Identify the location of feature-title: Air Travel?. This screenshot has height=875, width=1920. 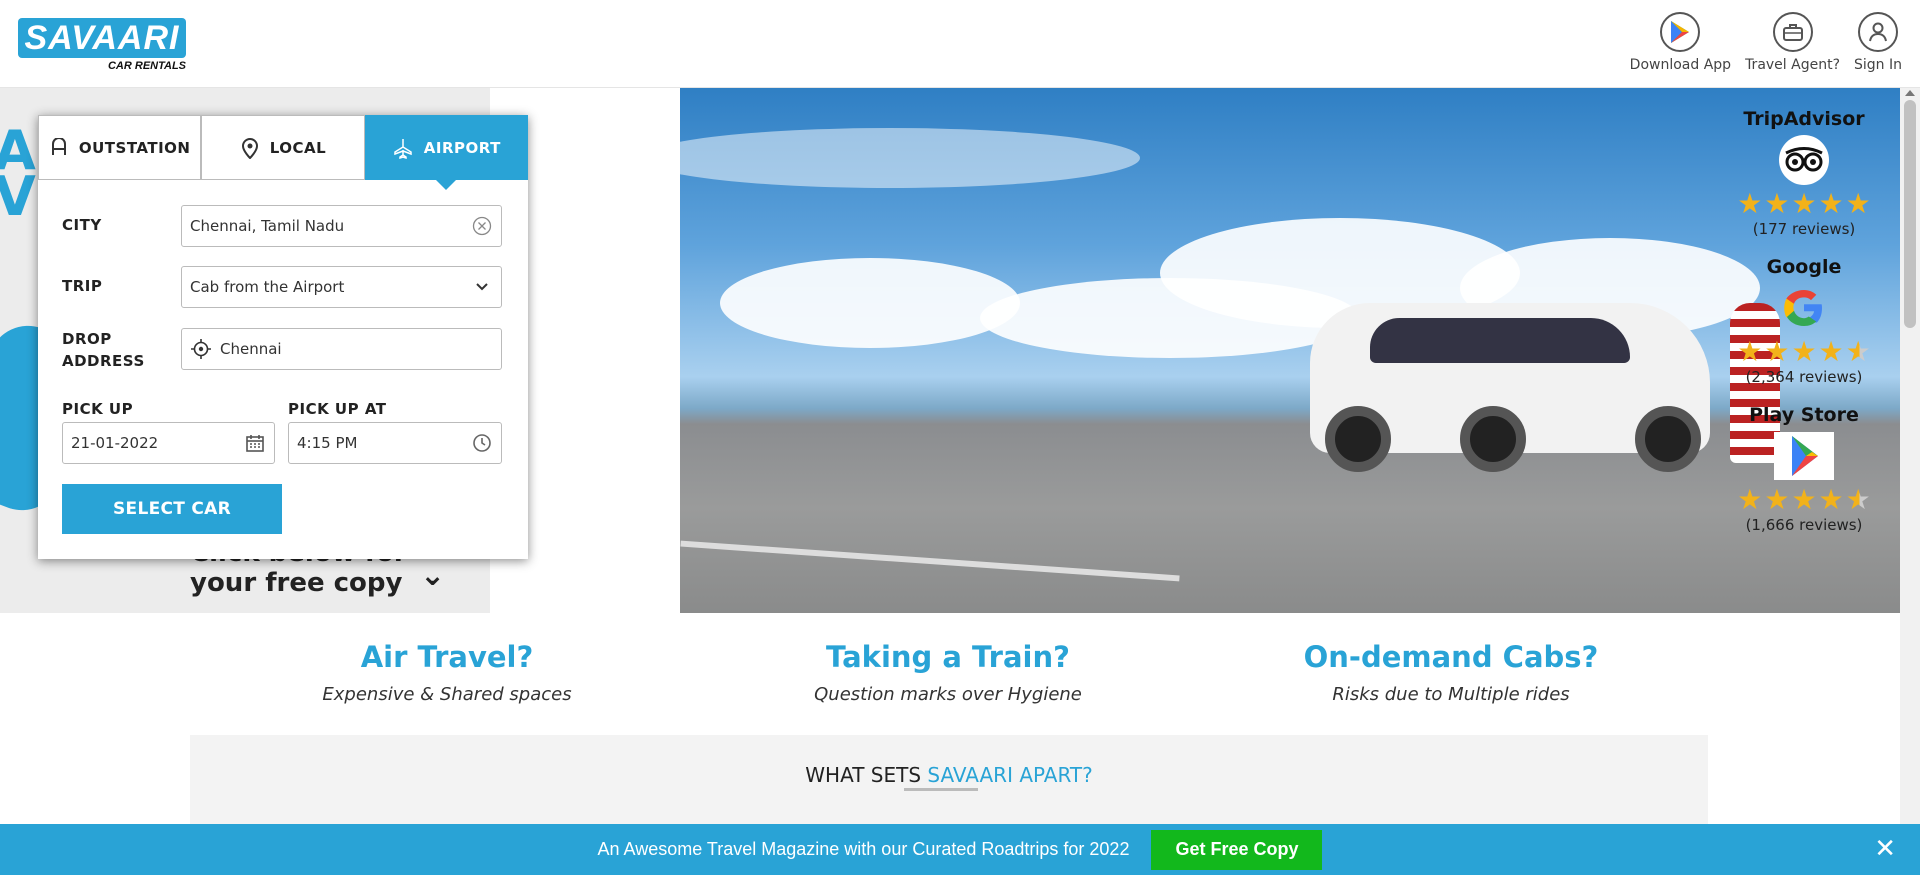
(447, 657).